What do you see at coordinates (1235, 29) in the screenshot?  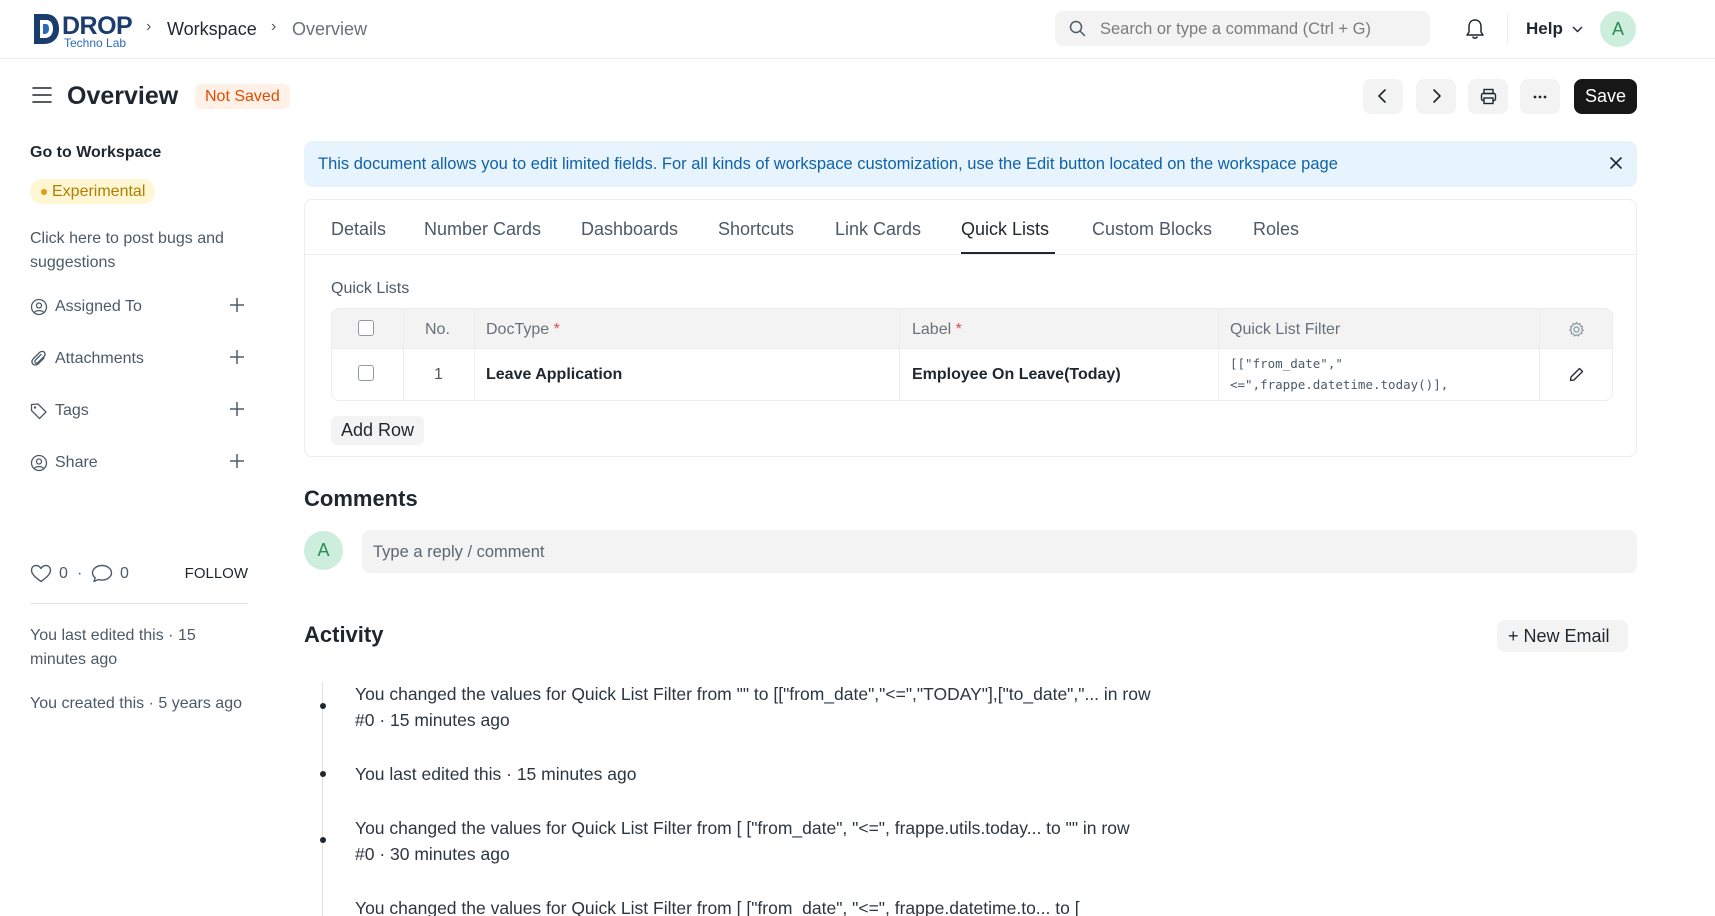 I see `search-placeholder: Search or type a command (Ctrl + G)` at bounding box center [1235, 29].